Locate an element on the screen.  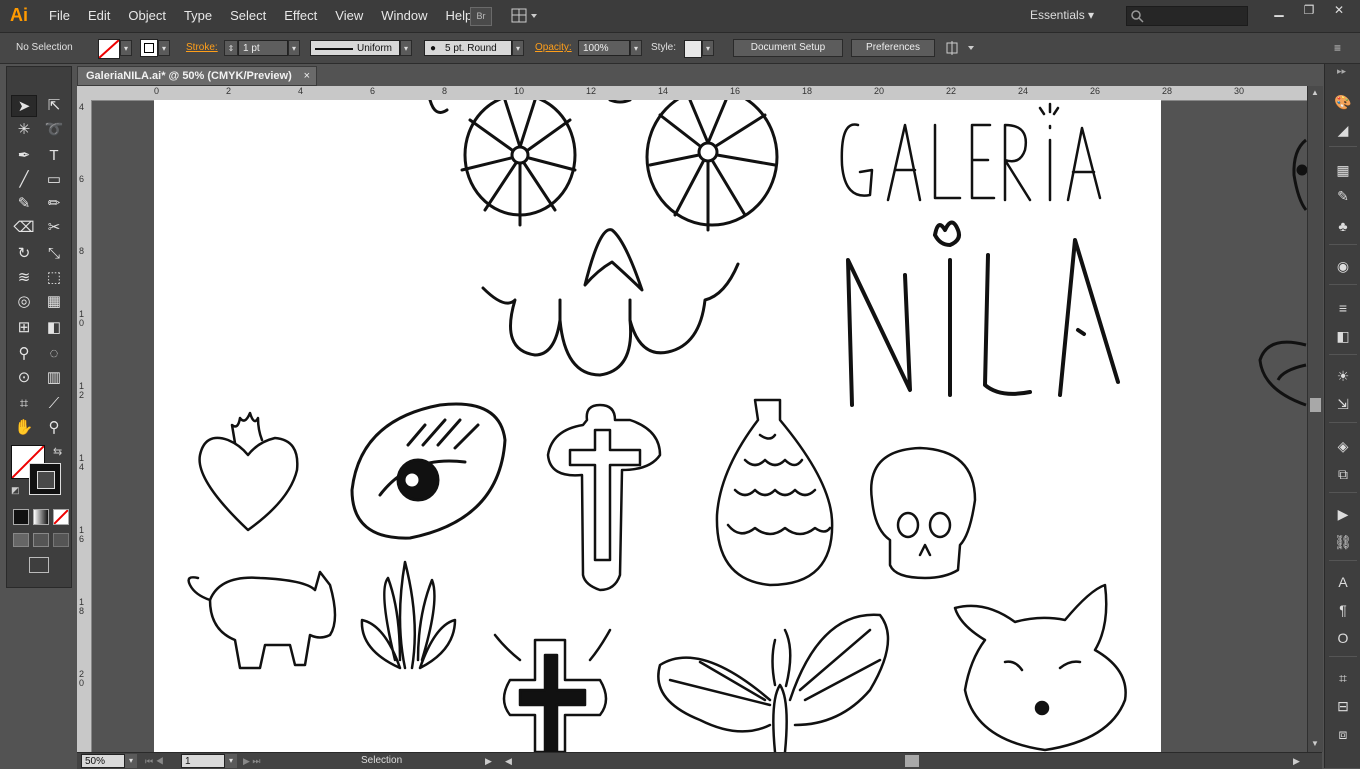
shape-builder-tool-icon: ◎ is located at coordinates (24, 302).